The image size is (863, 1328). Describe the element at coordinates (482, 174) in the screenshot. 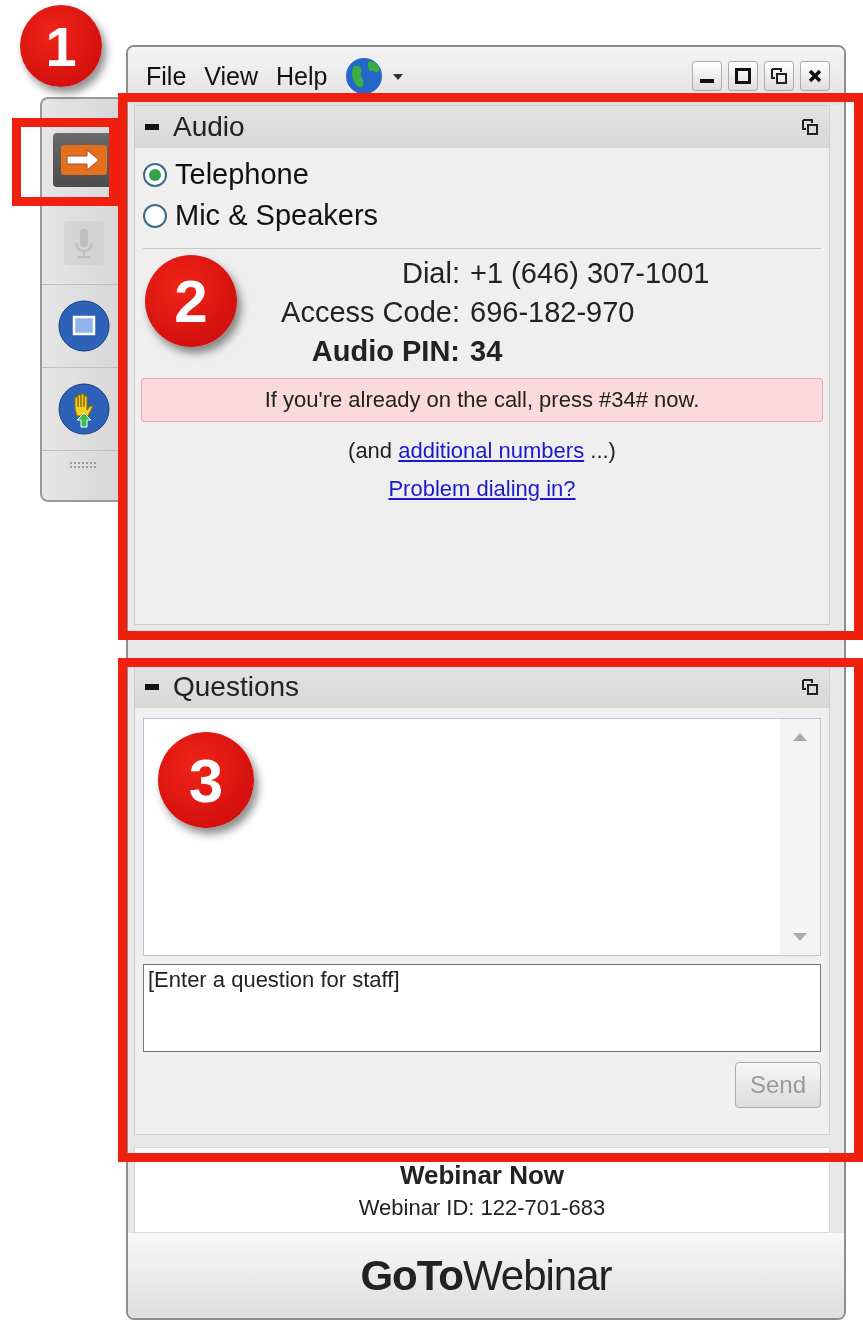

I see `radio-option: Telephone` at that location.